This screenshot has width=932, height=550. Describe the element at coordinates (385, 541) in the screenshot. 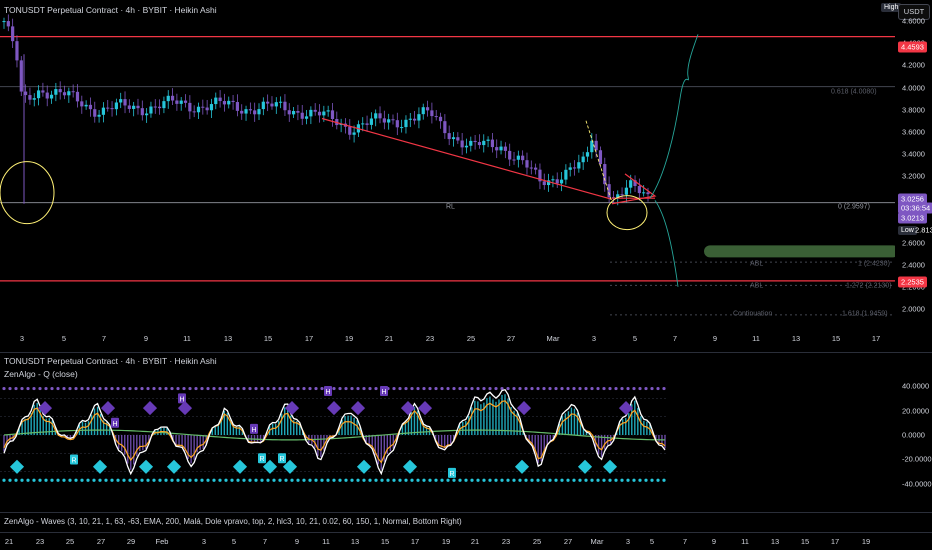

I see `indicator-x-tick: 15` at that location.